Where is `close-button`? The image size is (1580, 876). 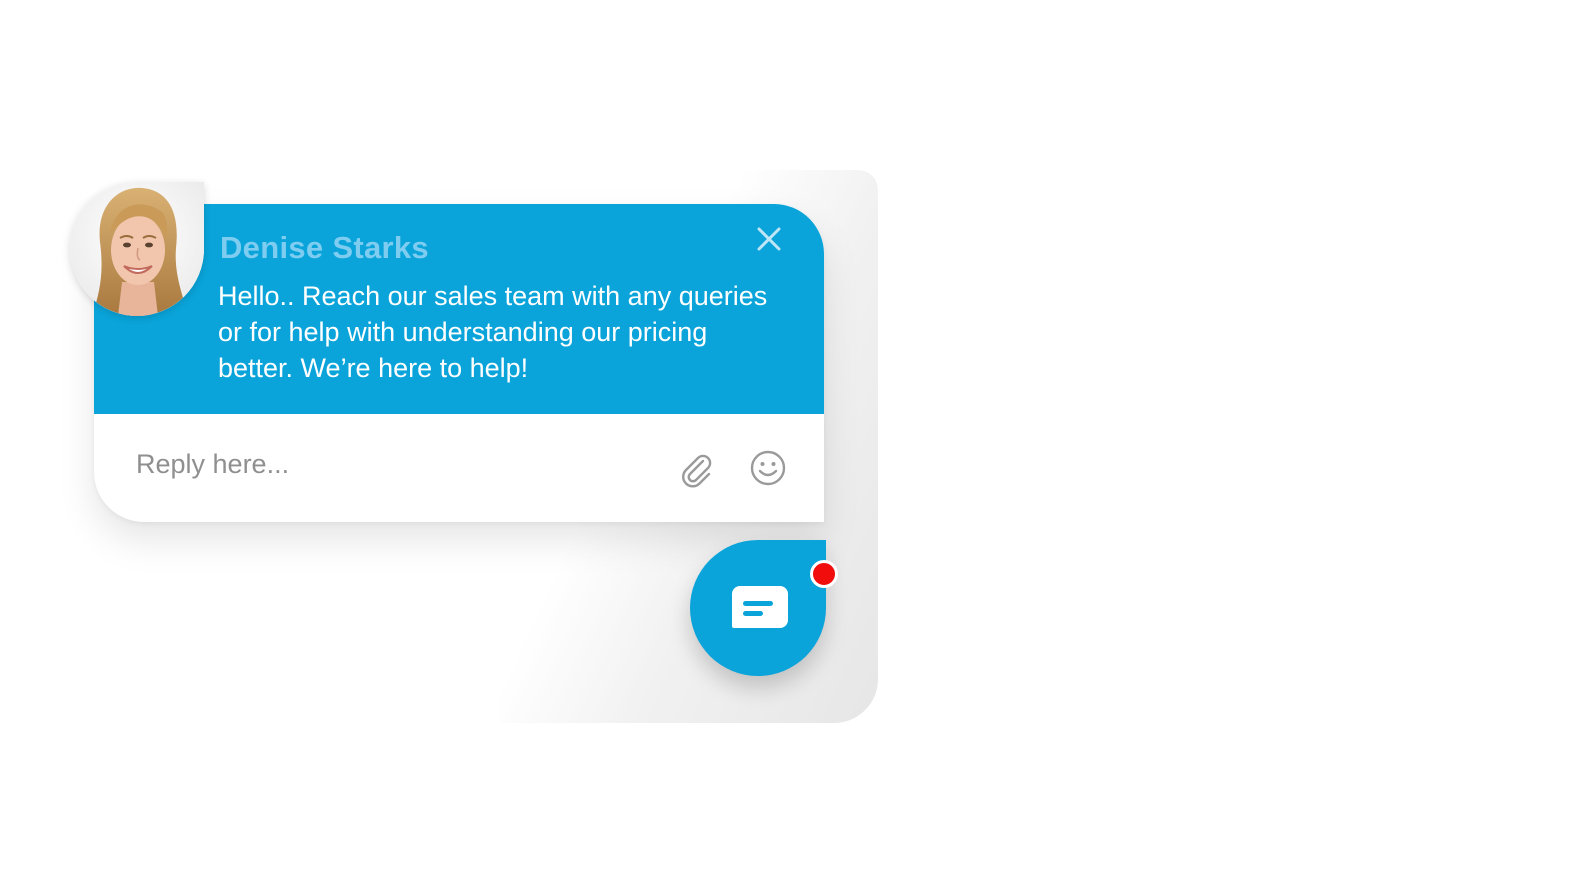
close-button is located at coordinates (769, 239).